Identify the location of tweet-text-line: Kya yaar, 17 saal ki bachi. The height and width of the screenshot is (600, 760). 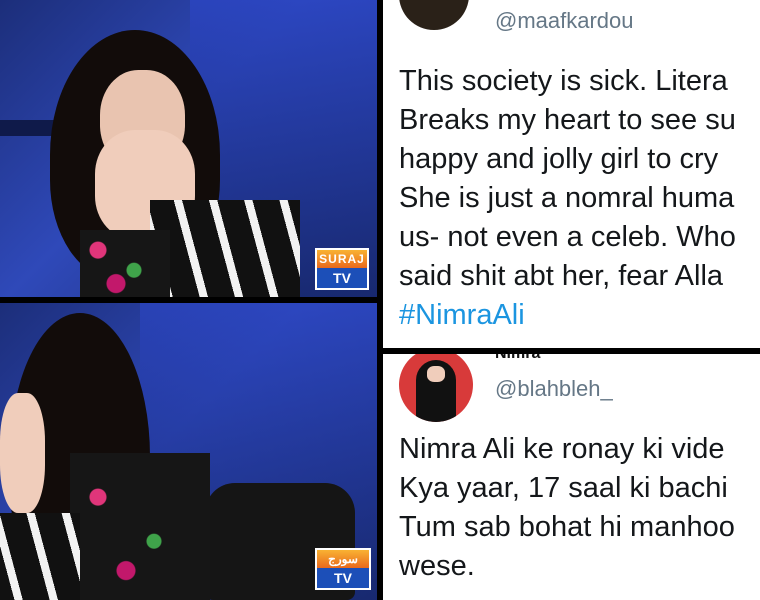
(563, 488).